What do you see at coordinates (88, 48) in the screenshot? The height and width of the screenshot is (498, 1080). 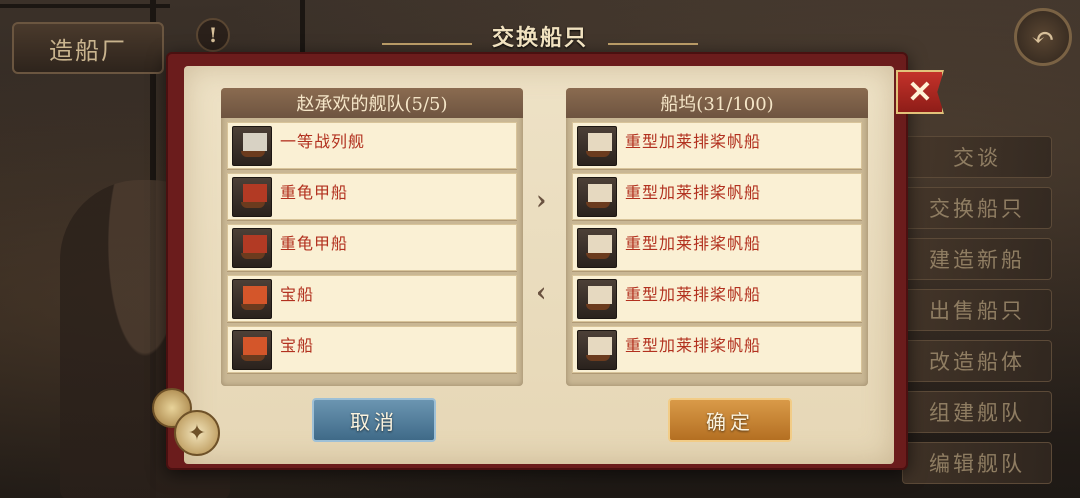 I see `shipyard-button: 造船厂` at bounding box center [88, 48].